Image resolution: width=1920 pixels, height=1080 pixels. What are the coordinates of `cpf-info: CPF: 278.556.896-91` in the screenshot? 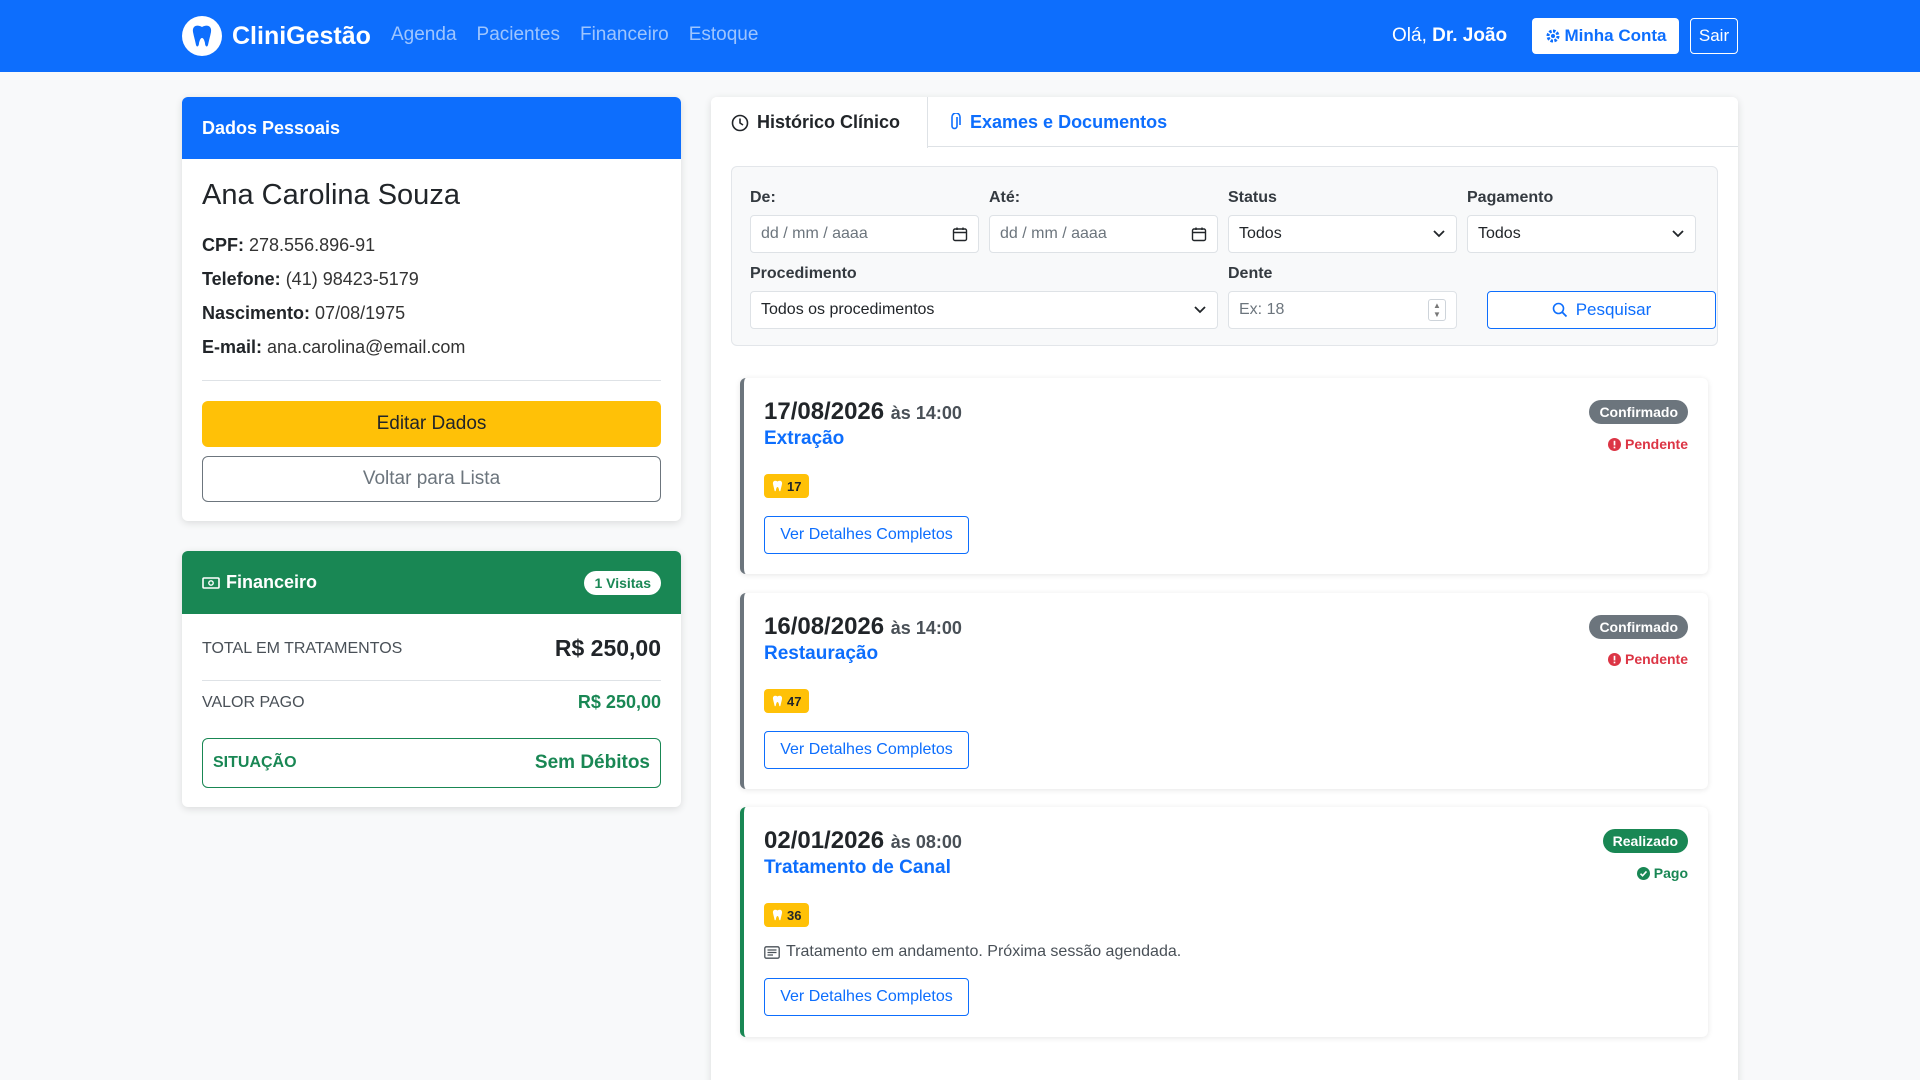 It's located at (288, 245).